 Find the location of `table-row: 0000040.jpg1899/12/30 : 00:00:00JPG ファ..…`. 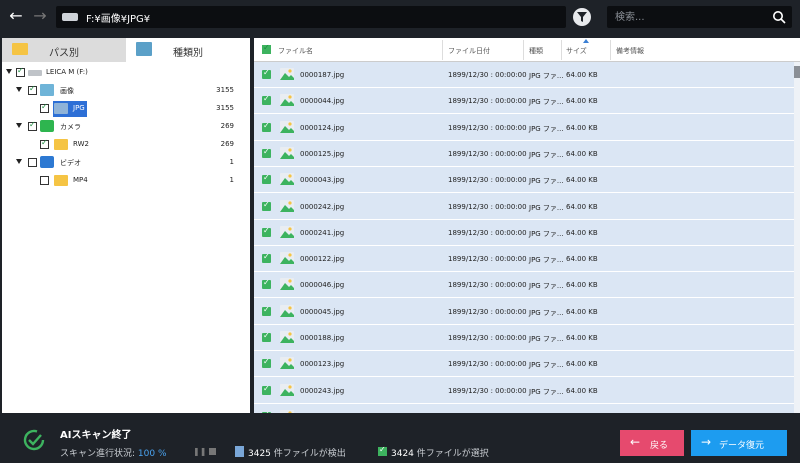

table-row: 0000040.jpg1899/12/30 : 00:00:00JPG ファ..… is located at coordinates (524, 408).